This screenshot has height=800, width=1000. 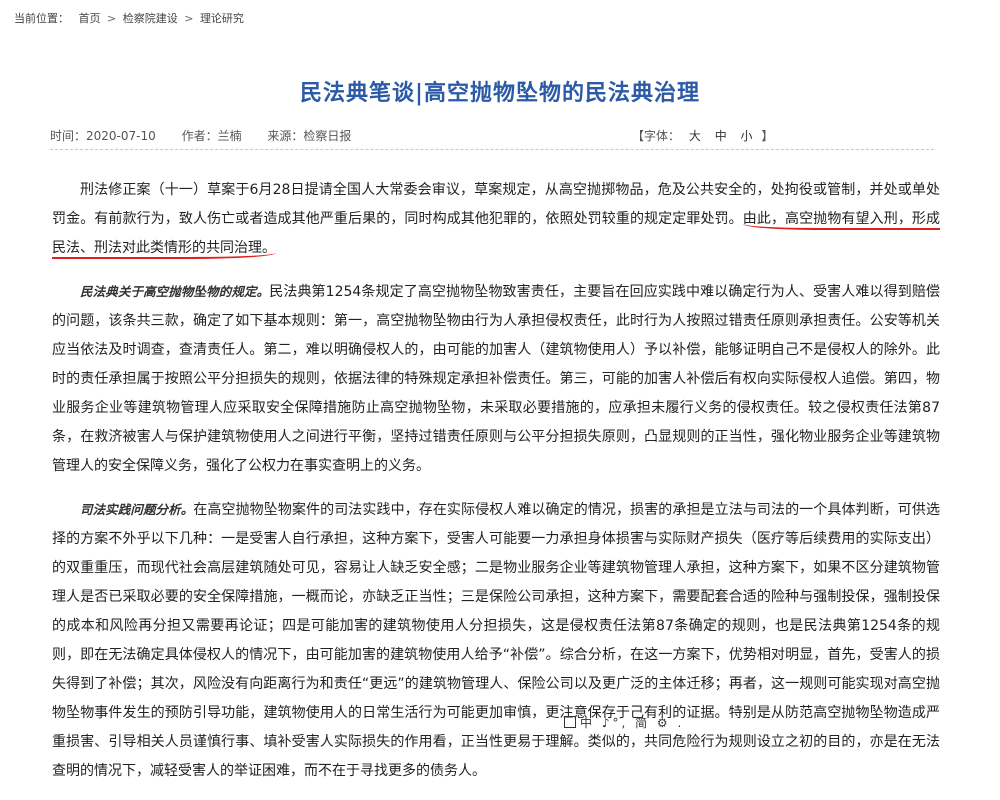 I want to click on font-size-close: 】, so click(x=767, y=136).